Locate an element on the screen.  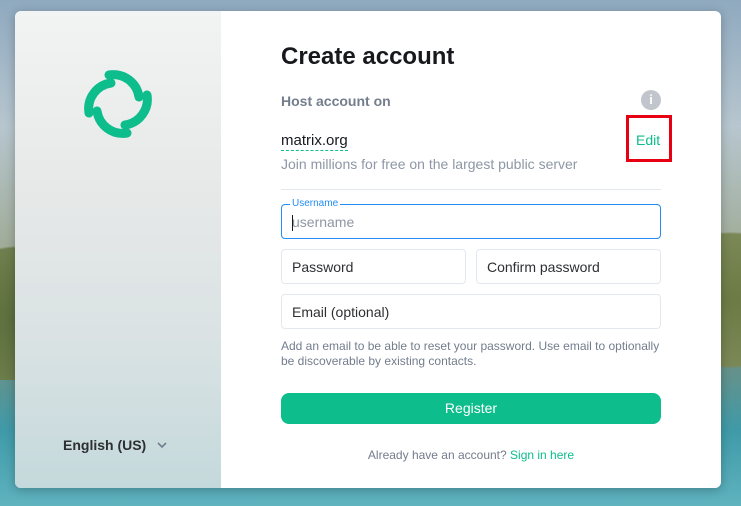
password-field: Password is located at coordinates (373, 266).